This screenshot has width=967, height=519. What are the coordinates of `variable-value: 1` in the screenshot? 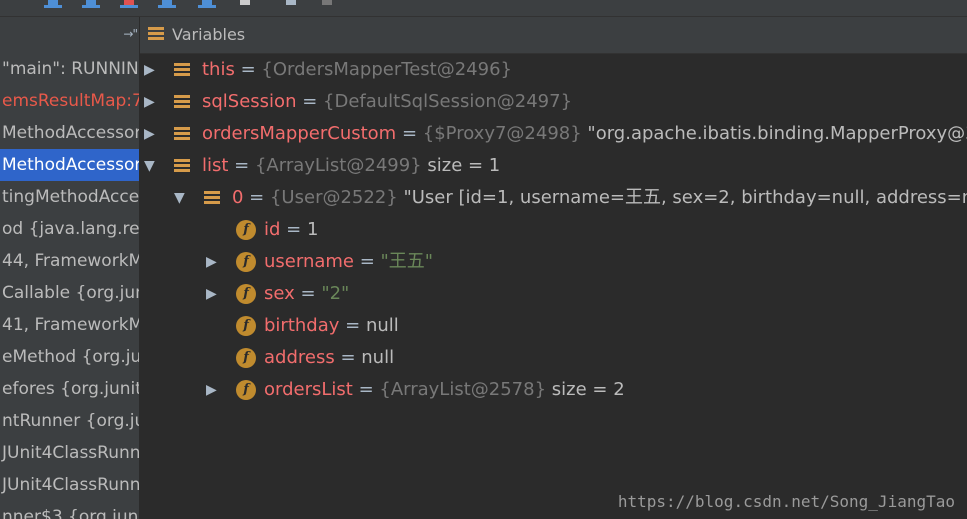 It's located at (312, 229).